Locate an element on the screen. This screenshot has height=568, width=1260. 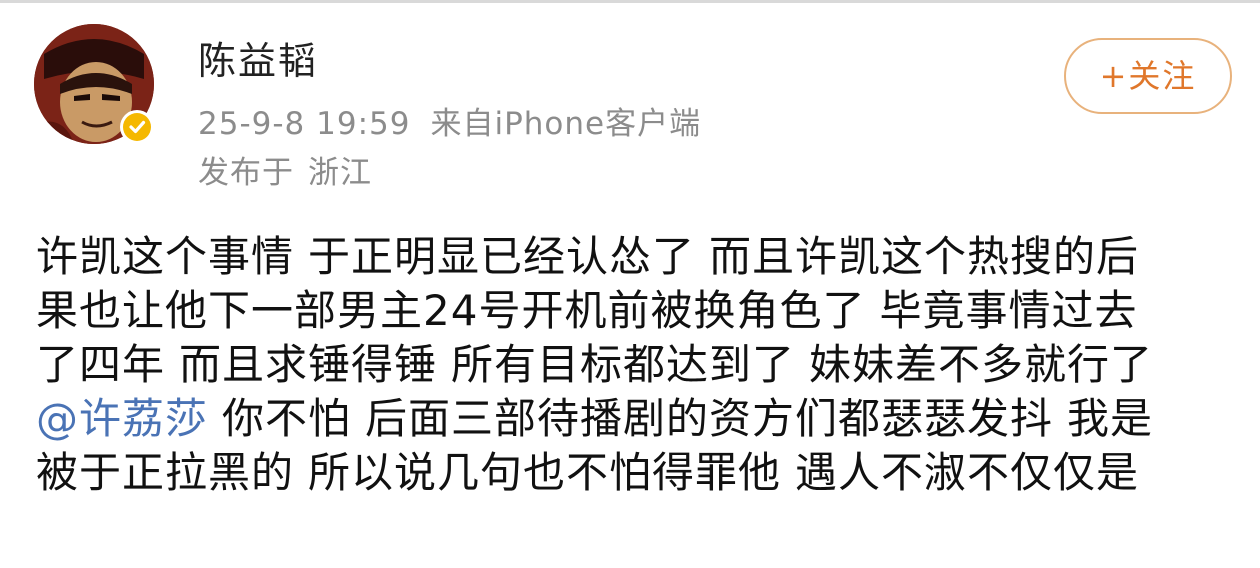
post-text: 妹妹差不多就行了 is located at coordinates (981, 364).